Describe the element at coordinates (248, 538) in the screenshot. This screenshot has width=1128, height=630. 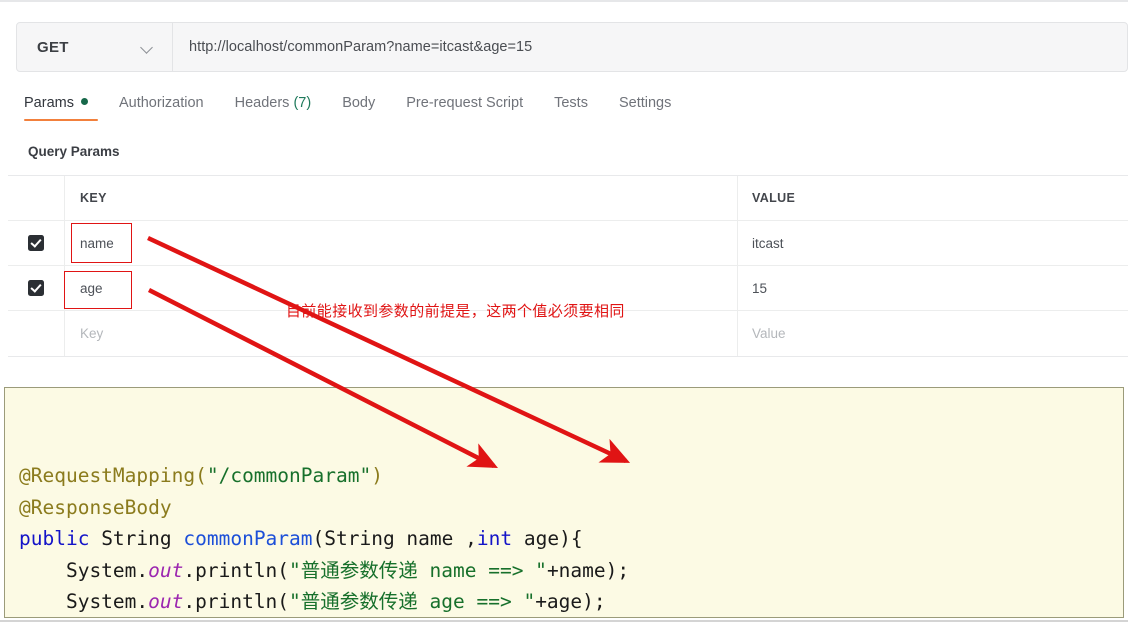
I see `code-token: commonParam` at that location.